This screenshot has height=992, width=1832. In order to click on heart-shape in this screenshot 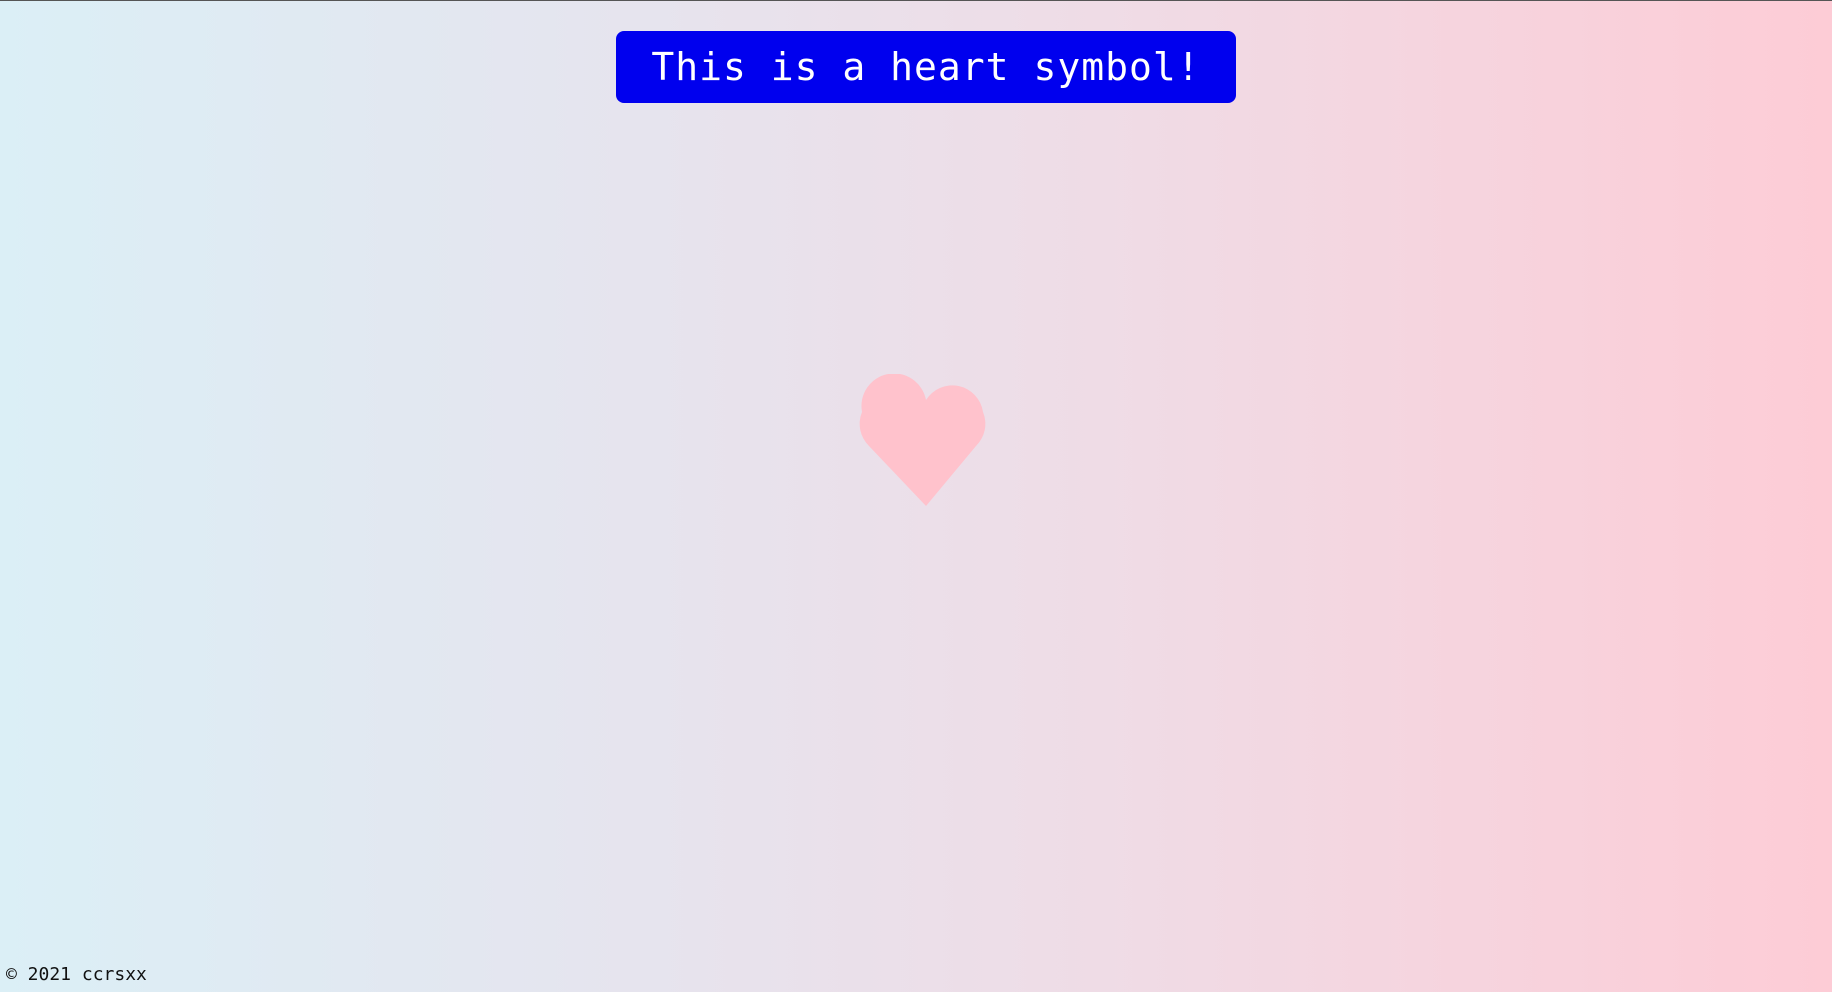, I will do `click(922, 440)`.